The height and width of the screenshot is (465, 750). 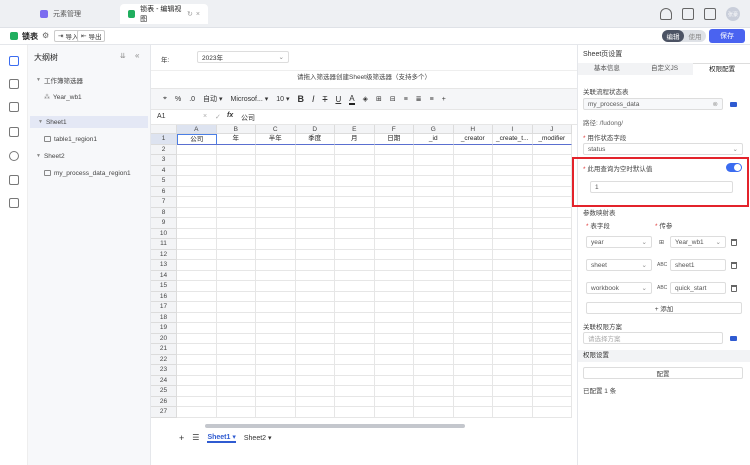 I want to click on row-header: 15, so click(x=164, y=286).